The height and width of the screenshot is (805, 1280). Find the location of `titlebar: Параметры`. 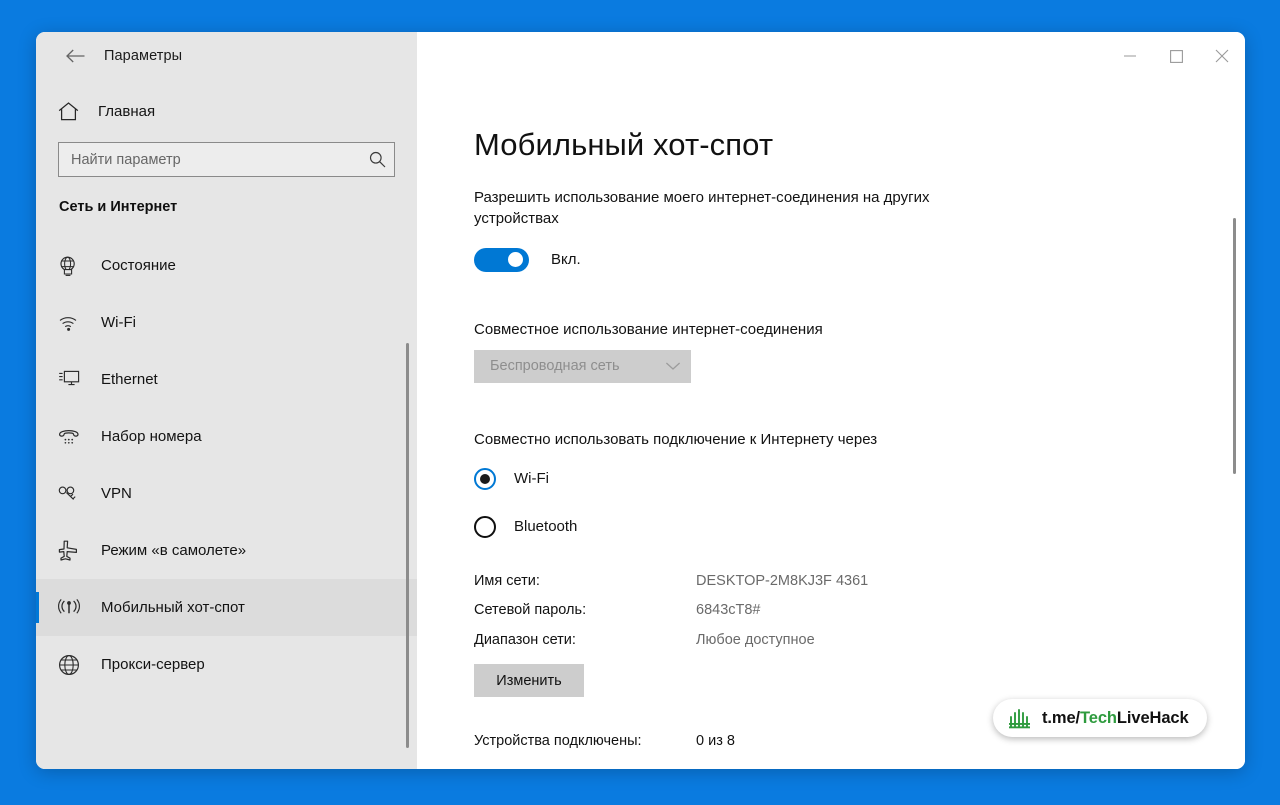

titlebar: Параметры is located at coordinates (640, 56).